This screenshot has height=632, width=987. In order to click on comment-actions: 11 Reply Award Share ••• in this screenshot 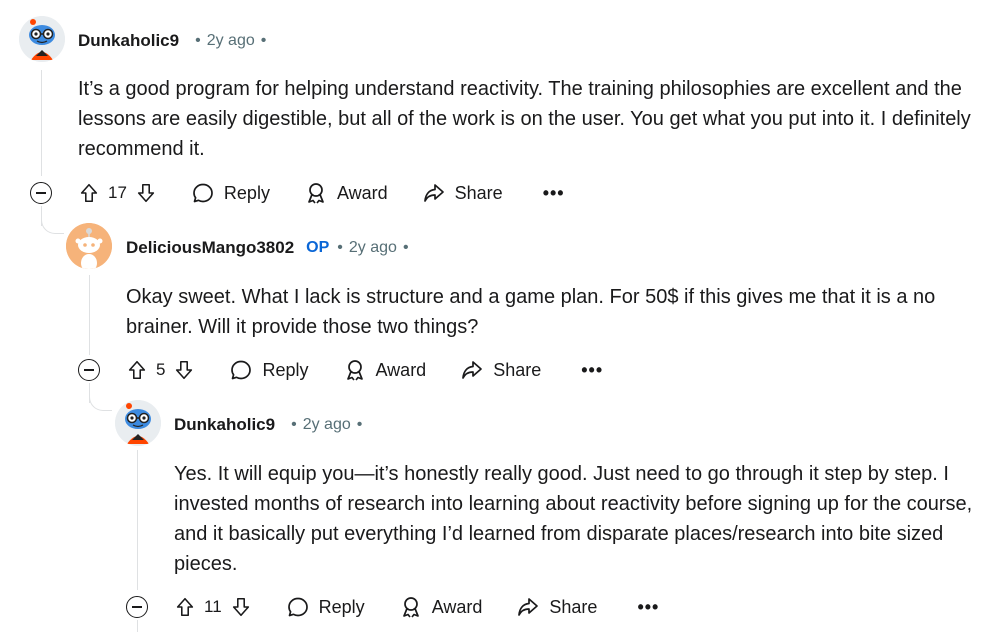, I will do `click(416, 607)`.